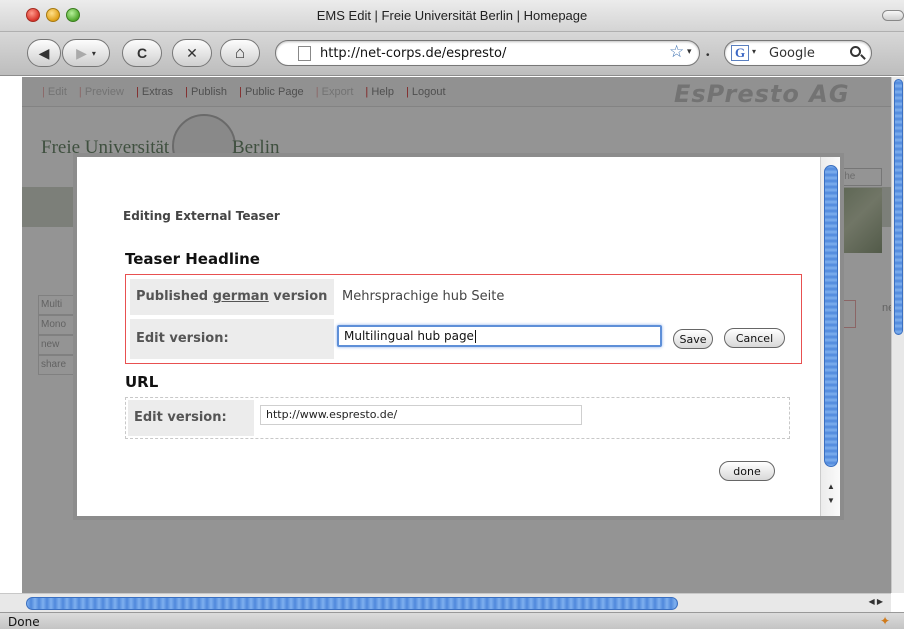 This screenshot has height=629, width=904. Describe the element at coordinates (676, 52) in the screenshot. I see `bookmark-star-icon: ☆` at that location.